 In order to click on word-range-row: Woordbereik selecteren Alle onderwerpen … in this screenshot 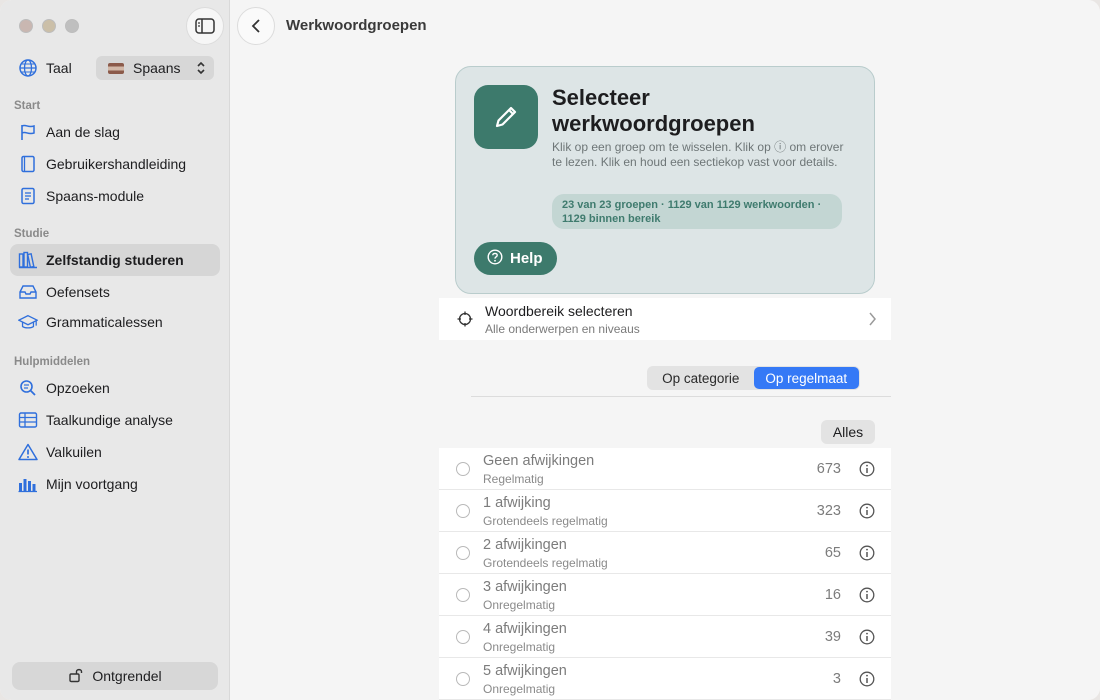, I will do `click(665, 319)`.